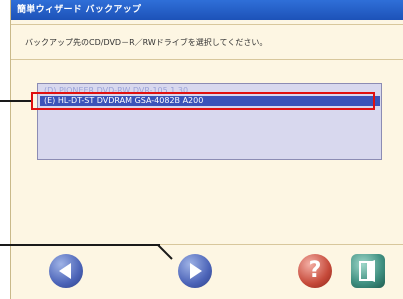 The width and height of the screenshot is (403, 299). I want to click on close-exit-icon, so click(367, 271).